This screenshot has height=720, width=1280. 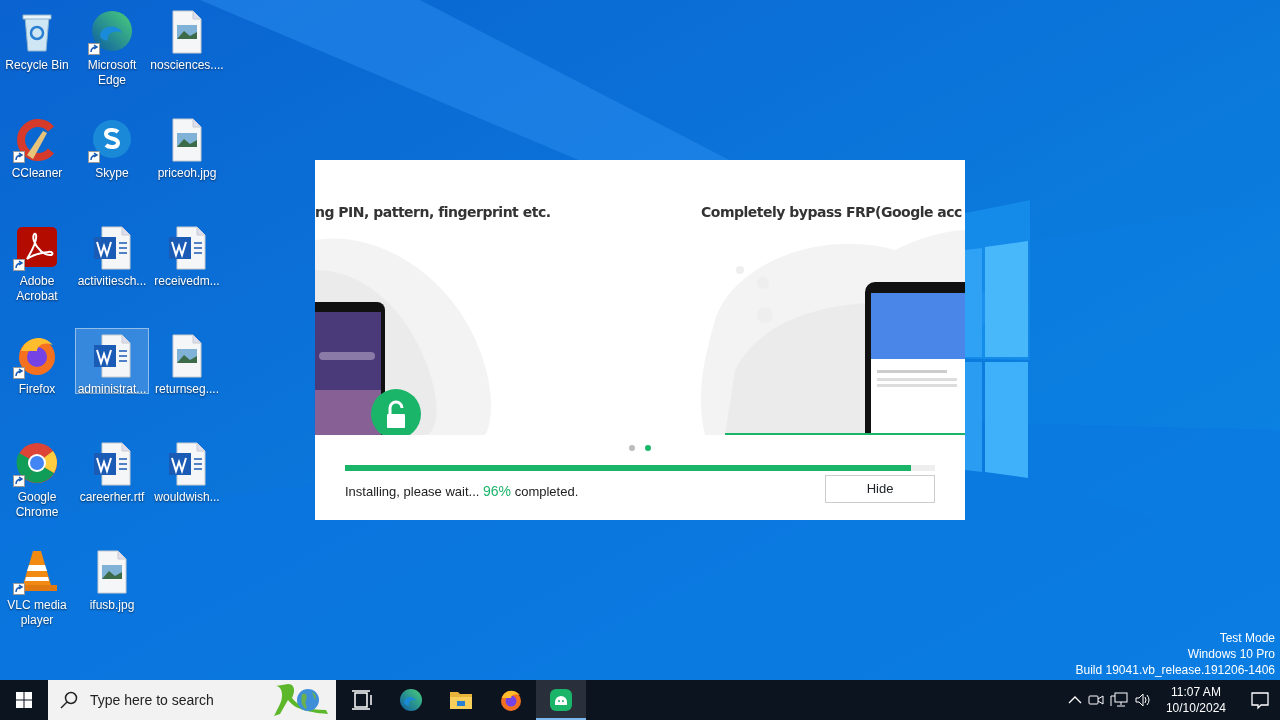 I want to click on icon-label: careerher.rtf, so click(x=112, y=497).